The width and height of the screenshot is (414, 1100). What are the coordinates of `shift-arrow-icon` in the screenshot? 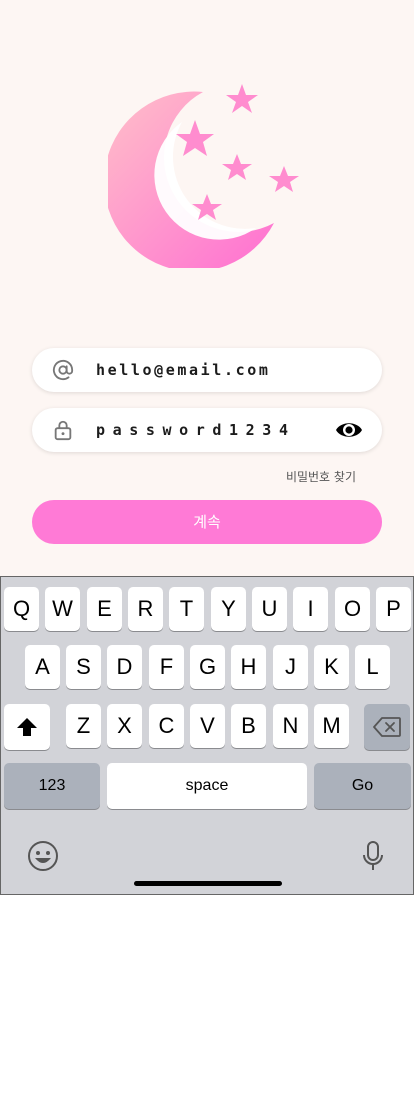 It's located at (27, 727).